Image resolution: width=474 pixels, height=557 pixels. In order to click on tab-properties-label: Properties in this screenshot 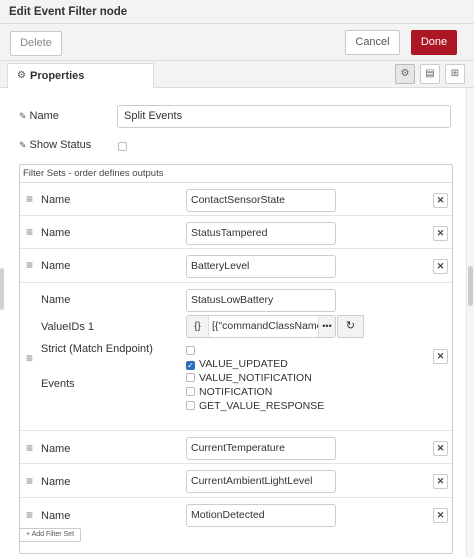, I will do `click(57, 76)`.